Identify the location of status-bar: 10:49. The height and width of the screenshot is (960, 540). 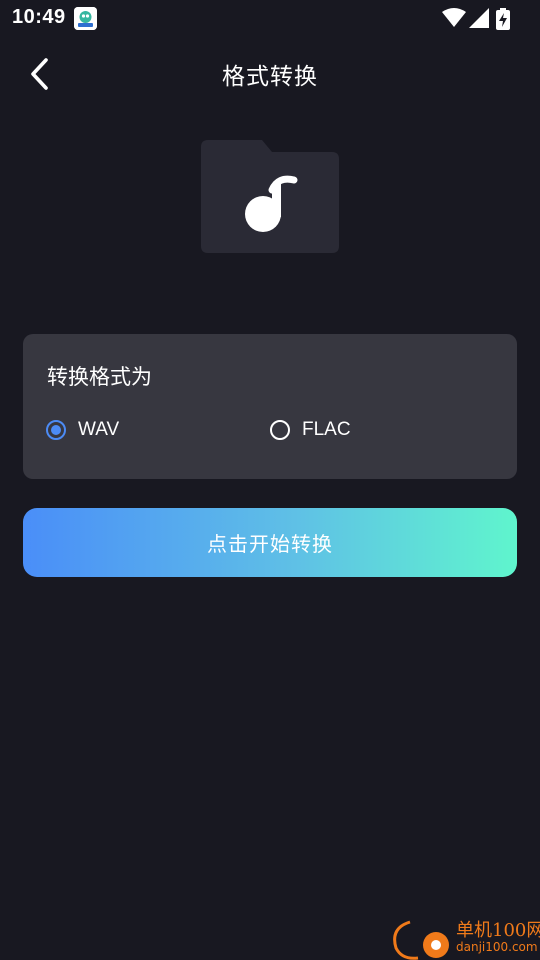
(270, 18).